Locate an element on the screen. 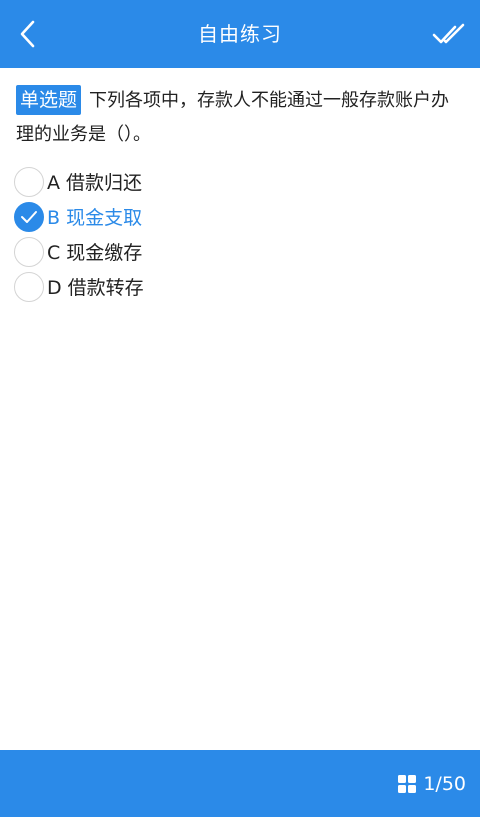 The width and height of the screenshot is (480, 817). grid-icon is located at coordinates (407, 783).